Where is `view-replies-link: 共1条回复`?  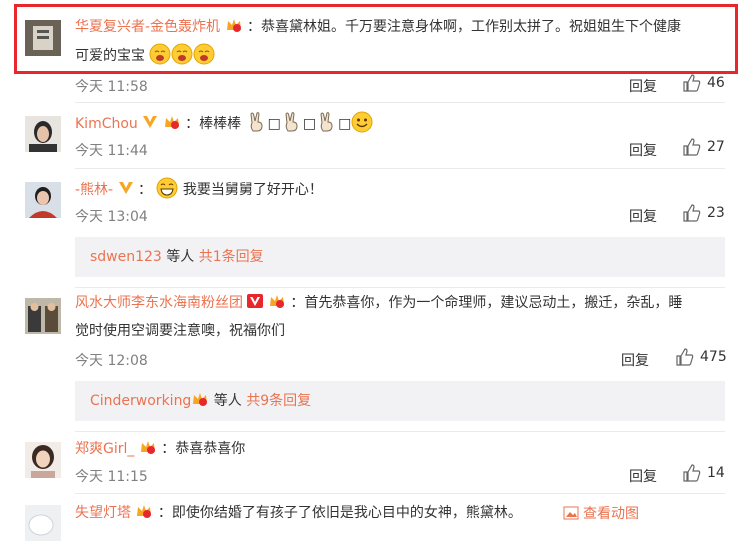 view-replies-link: 共1条回复 is located at coordinates (231, 257).